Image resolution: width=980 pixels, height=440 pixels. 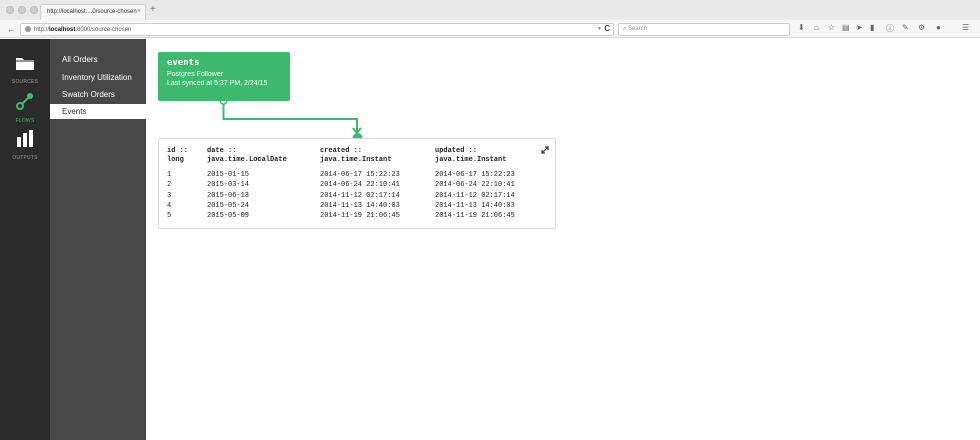 I want to click on bookmark-star-icon: ☆, so click(x=831, y=27).